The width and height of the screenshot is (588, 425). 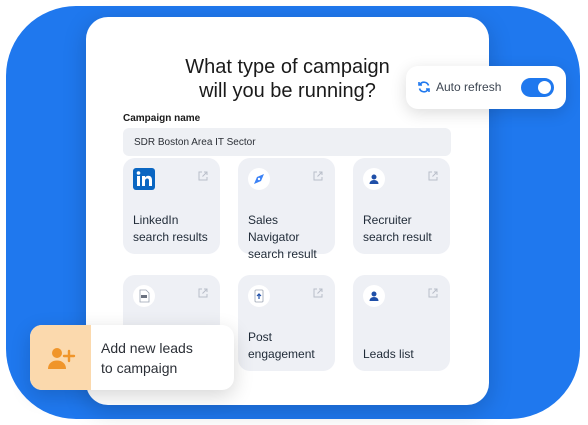 I want to click on auto-refresh-label: Auto refresh, so click(x=469, y=87).